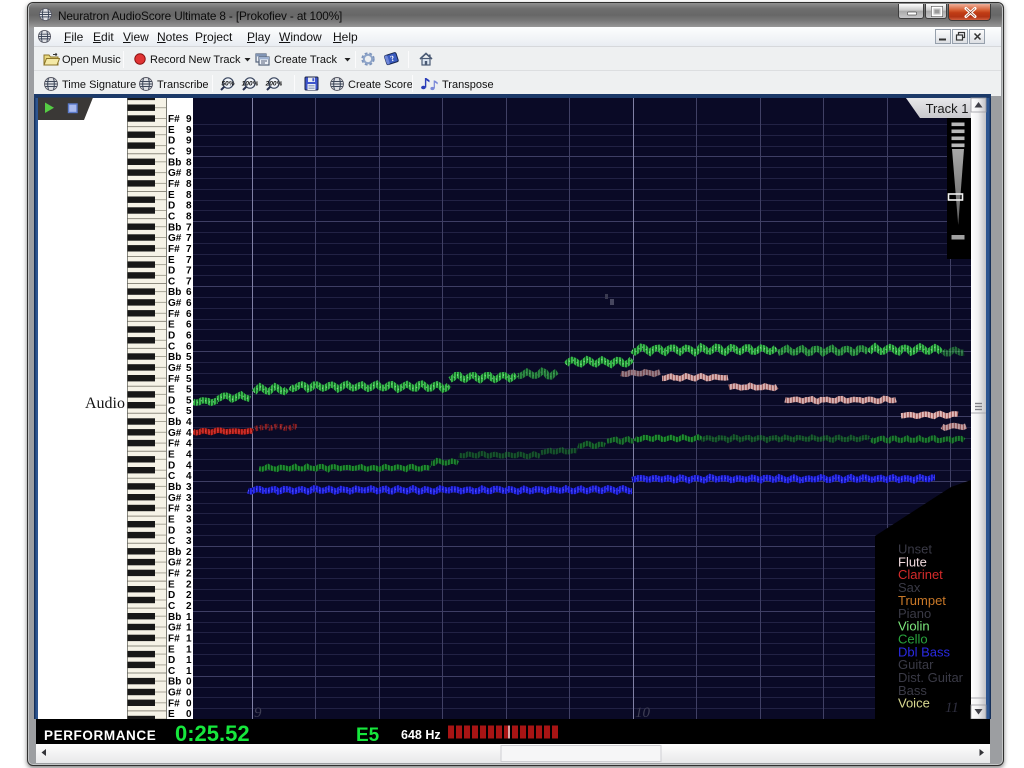 This screenshot has height=768, width=1024. What do you see at coordinates (368, 735) in the screenshot?
I see `svg-text: E5` at bounding box center [368, 735].